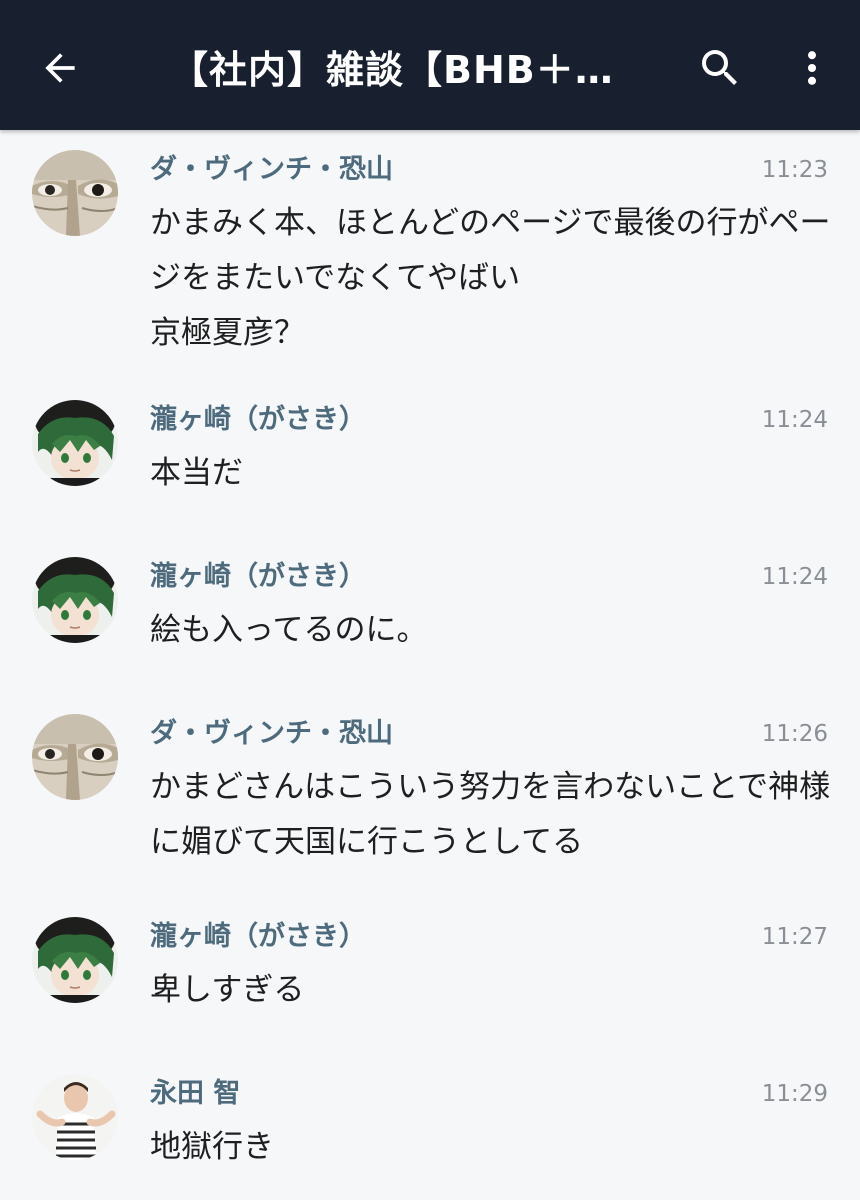  What do you see at coordinates (794, 170) in the screenshot?
I see `message-time: 11:23` at bounding box center [794, 170].